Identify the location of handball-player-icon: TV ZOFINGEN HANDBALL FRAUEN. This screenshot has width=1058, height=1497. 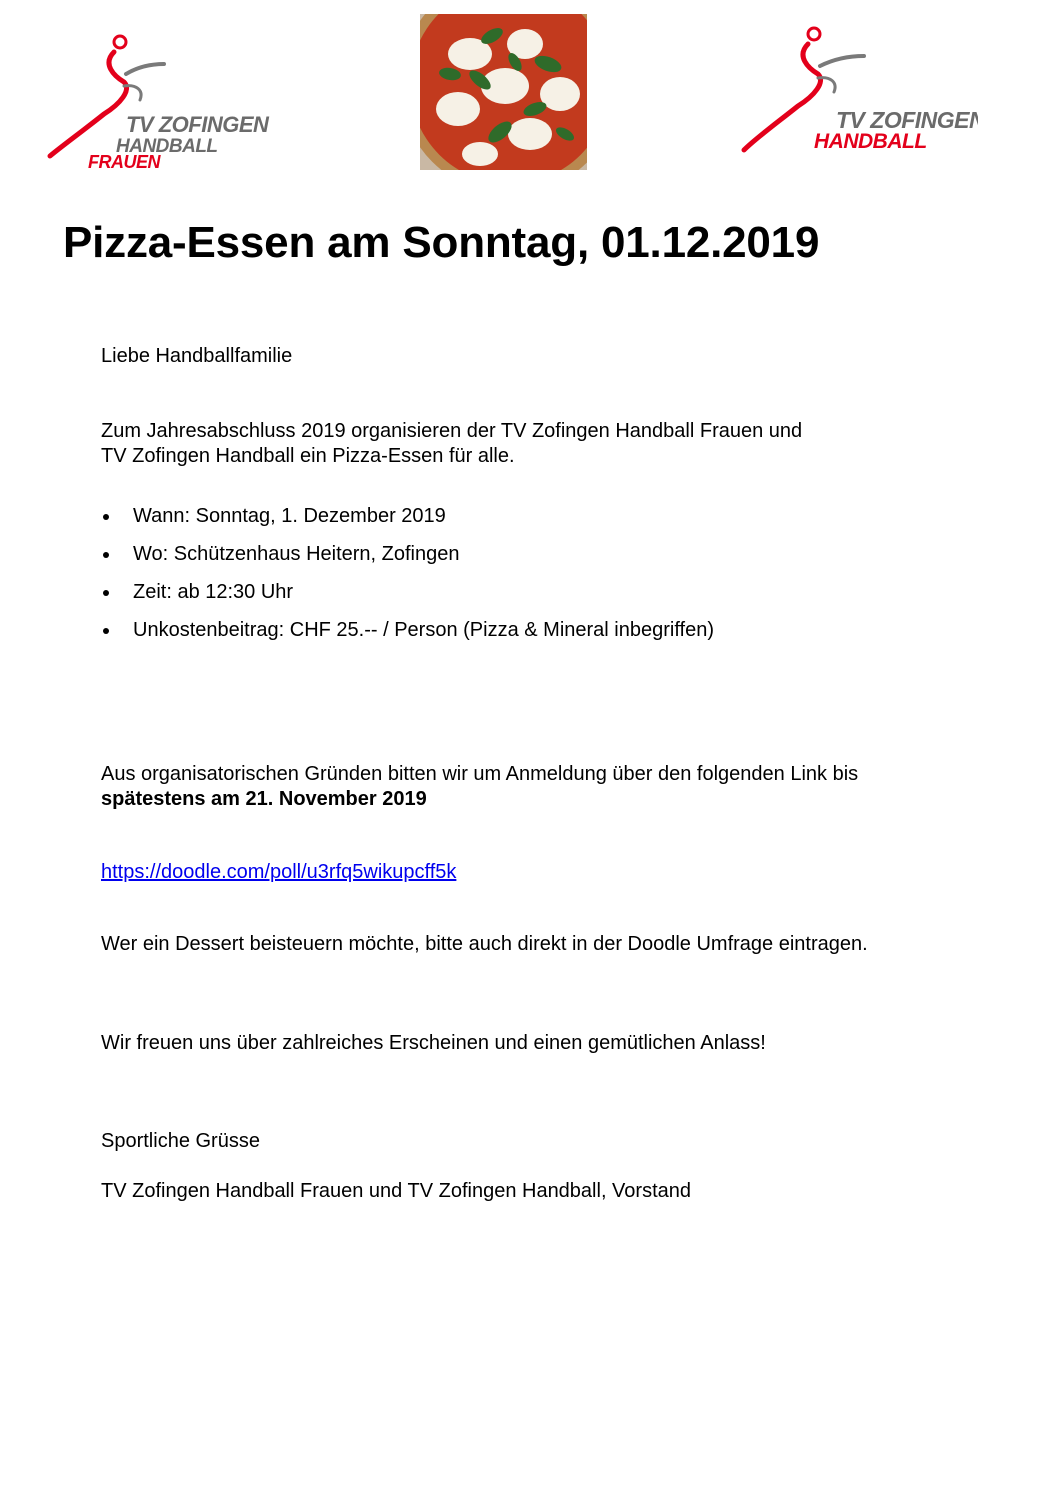
(159, 103).